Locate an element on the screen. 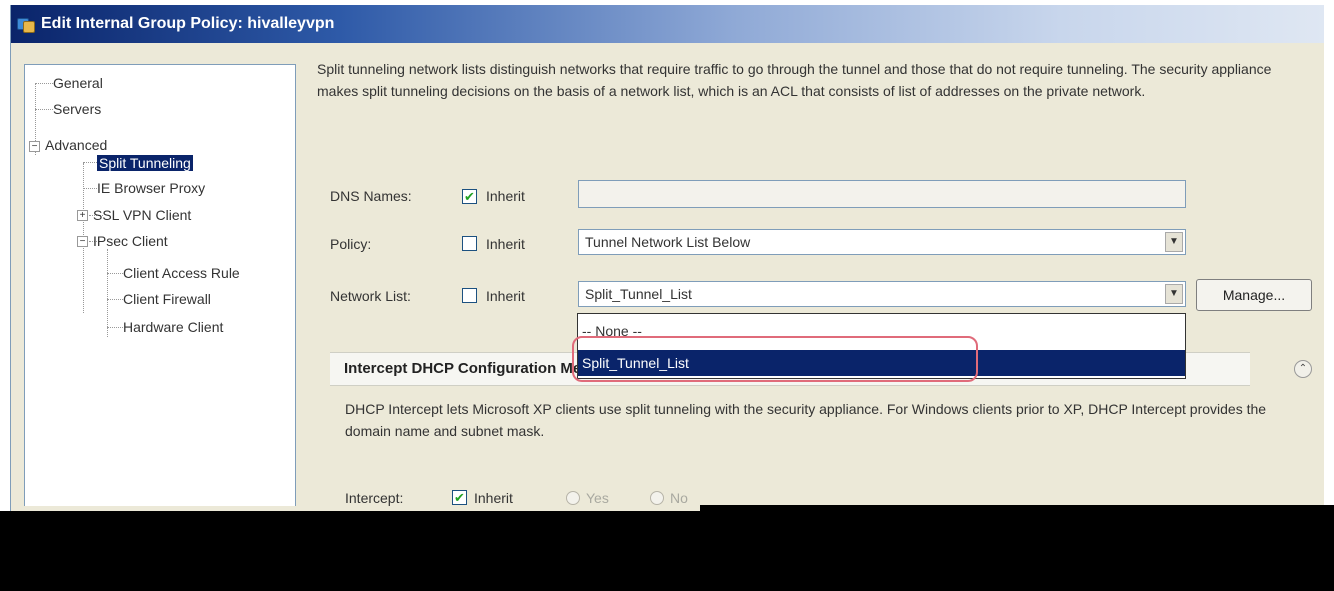  dns-names-field is located at coordinates (882, 194).